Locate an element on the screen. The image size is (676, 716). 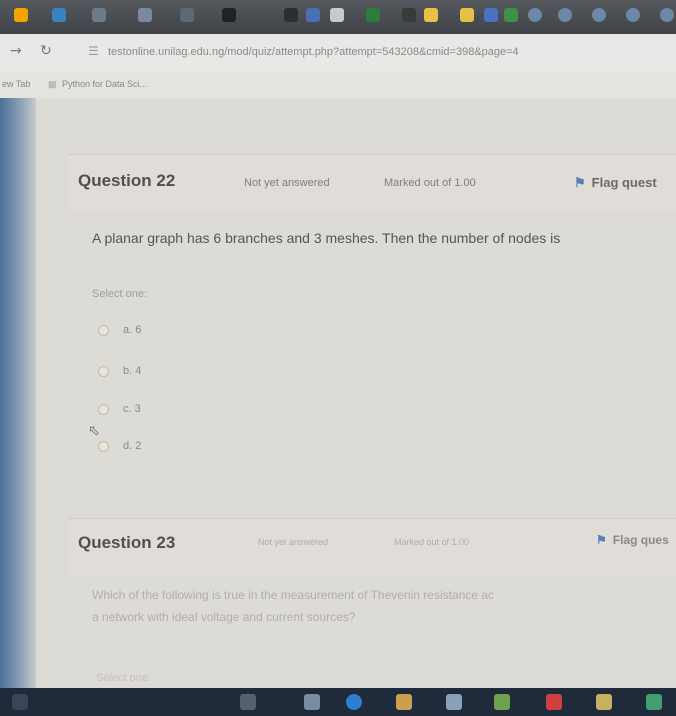
left-sidebar-edge is located at coordinates (18, 407).